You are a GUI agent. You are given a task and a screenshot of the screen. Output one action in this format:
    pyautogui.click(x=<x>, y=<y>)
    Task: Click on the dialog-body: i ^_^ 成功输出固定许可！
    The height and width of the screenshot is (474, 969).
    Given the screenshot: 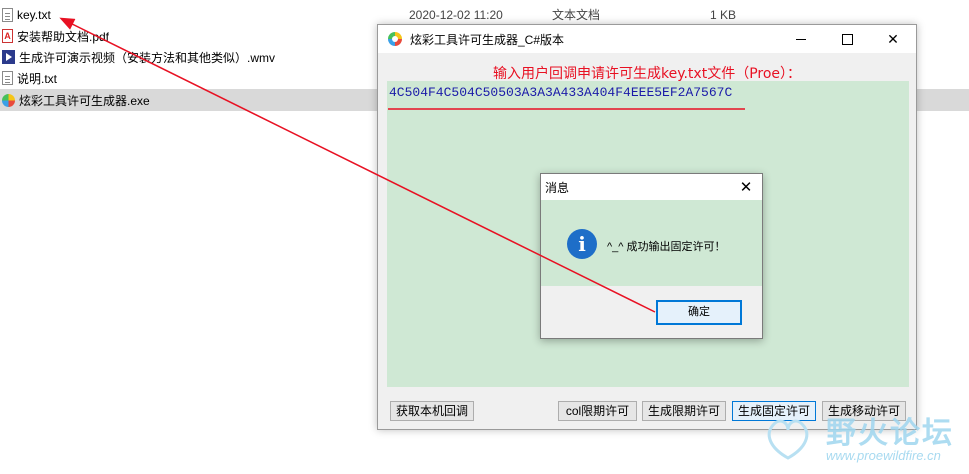 What is the action you would take?
    pyautogui.click(x=651, y=243)
    